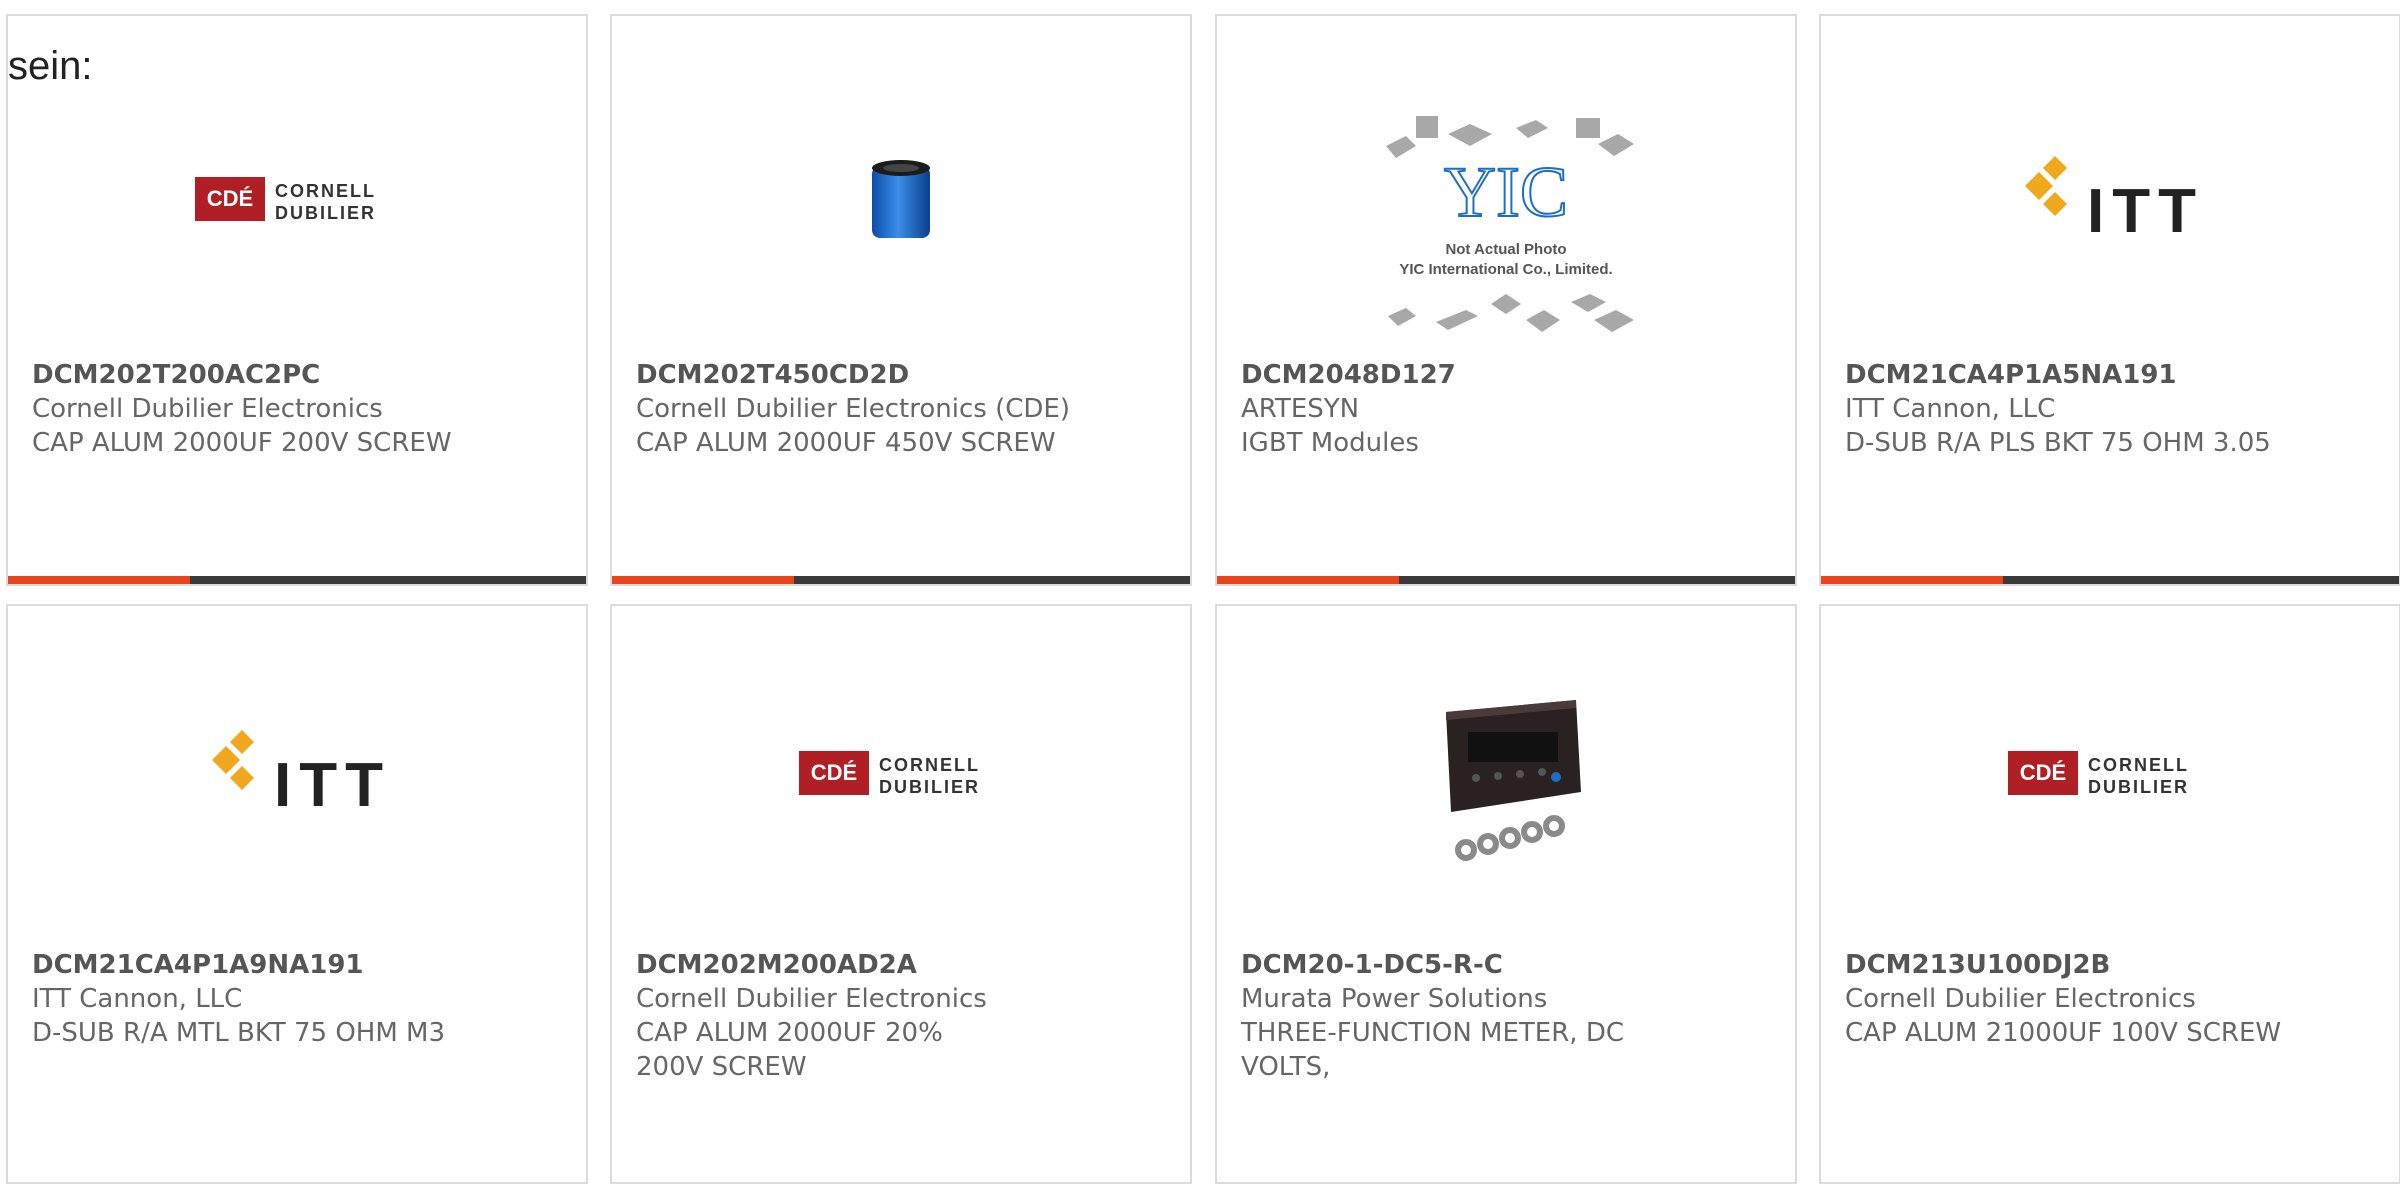 This screenshot has width=2400, height=1184. What do you see at coordinates (297, 965) in the screenshot?
I see `part-number: DCM21CA4P1A9NA191` at bounding box center [297, 965].